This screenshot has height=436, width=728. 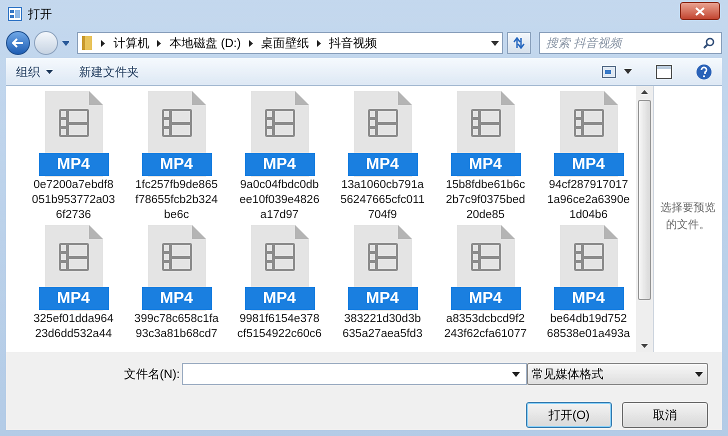 I want to click on file-item: MP4 325ef01dda964 23d6dd532a44, so click(x=73, y=283).